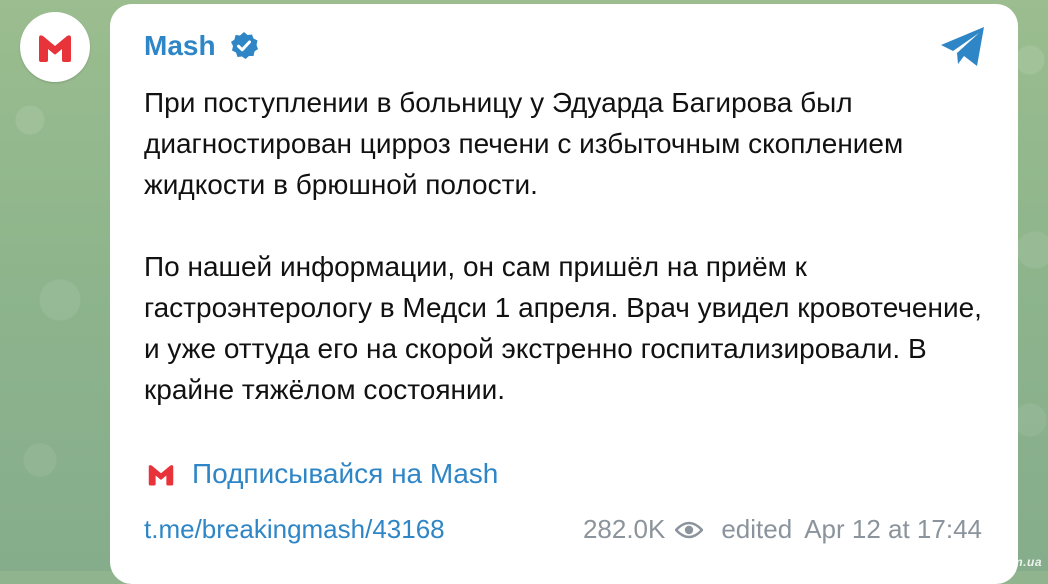 Image resolution: width=1048 pixels, height=584 pixels. What do you see at coordinates (624, 529) in the screenshot?
I see `view-count: 282.0K` at bounding box center [624, 529].